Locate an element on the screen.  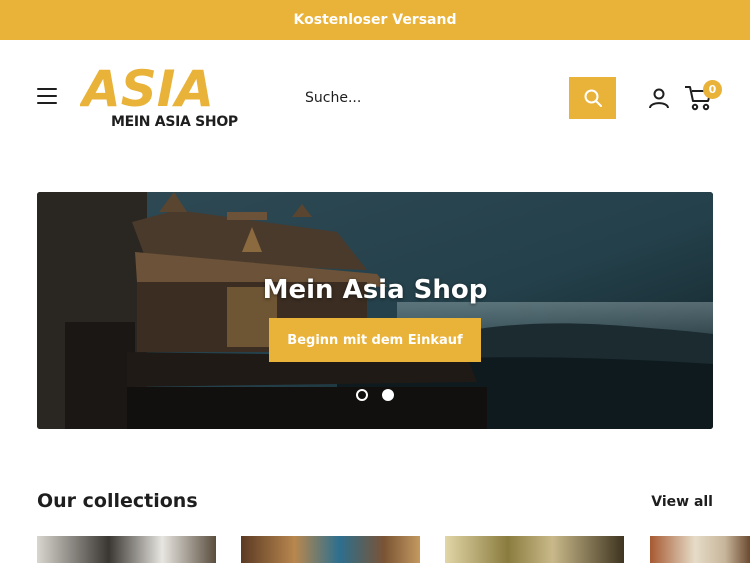
search-button is located at coordinates (592, 98).